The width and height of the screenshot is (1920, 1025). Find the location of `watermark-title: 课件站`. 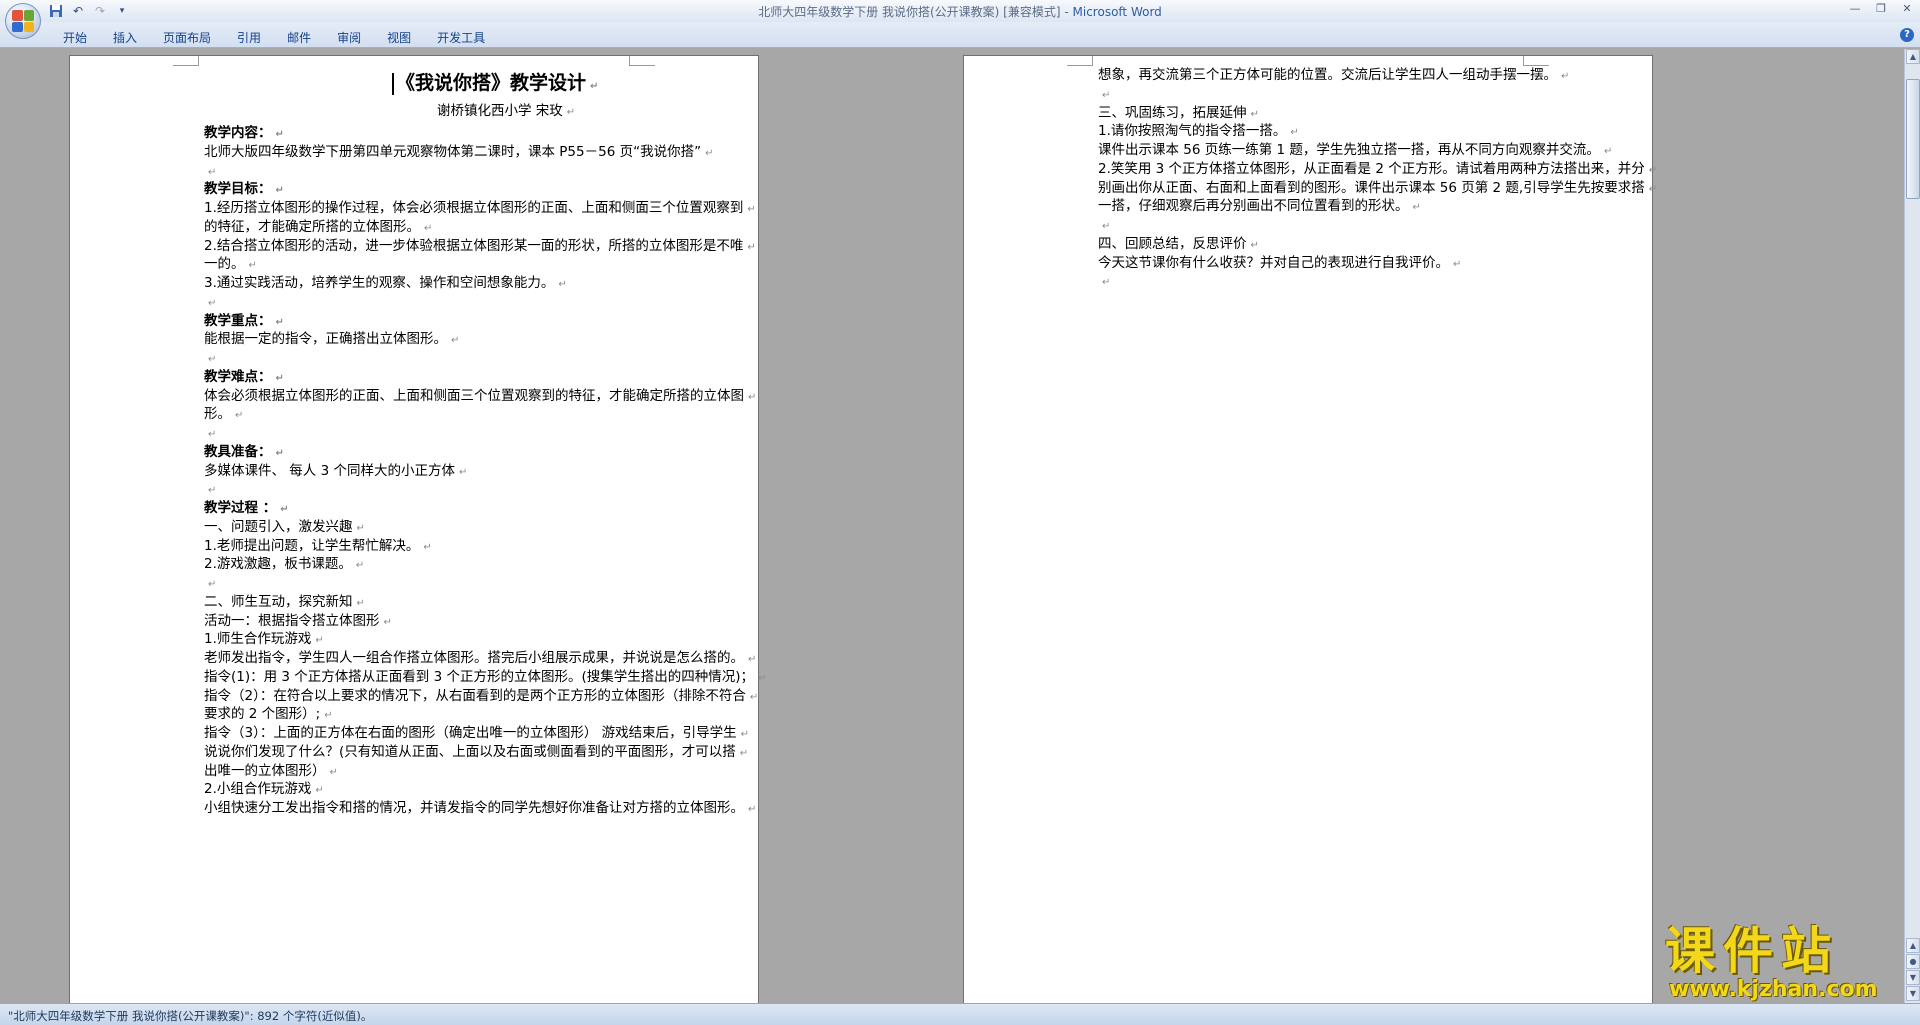

watermark-title: 课件站 is located at coordinates (1752, 951).